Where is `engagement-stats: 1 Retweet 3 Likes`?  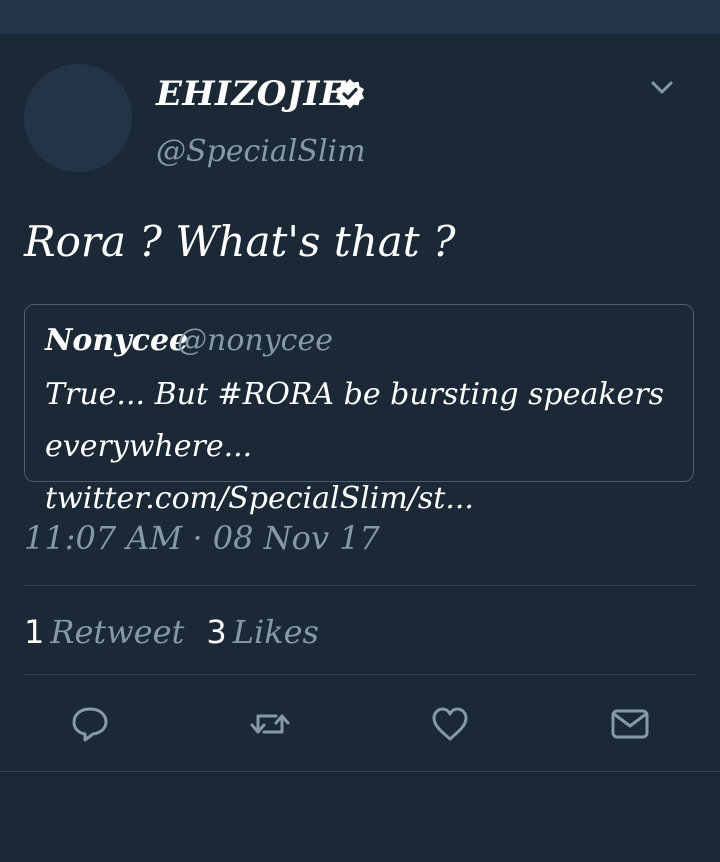
engagement-stats: 1 Retweet 3 Likes is located at coordinates (182, 632).